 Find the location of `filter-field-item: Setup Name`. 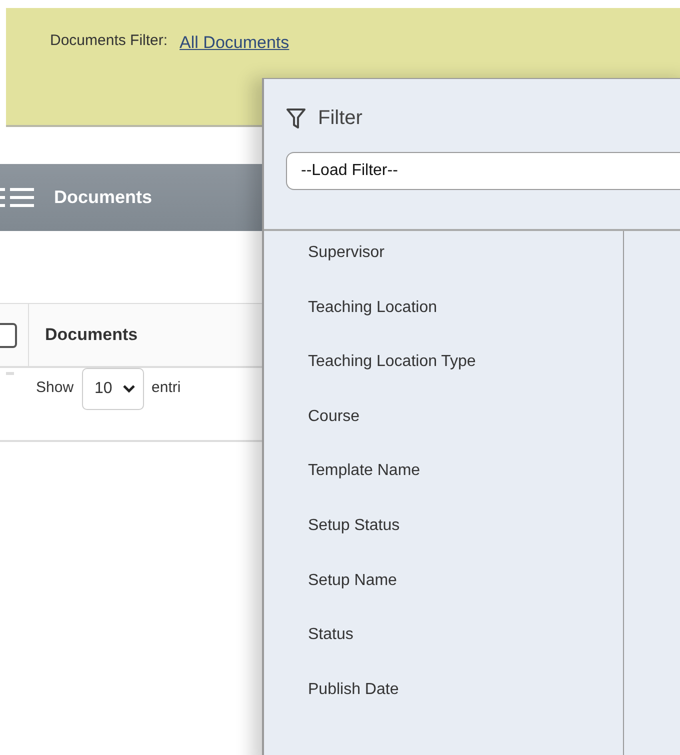

filter-field-item: Setup Name is located at coordinates (352, 599).